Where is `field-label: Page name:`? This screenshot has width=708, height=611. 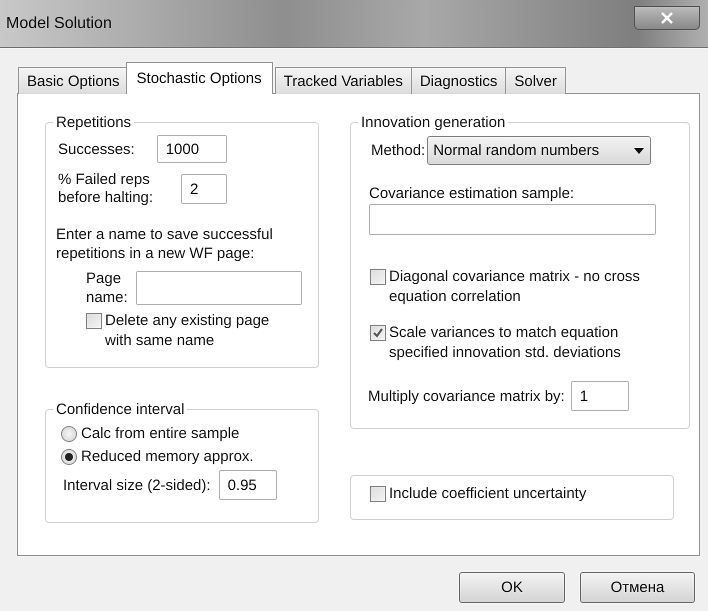 field-label: Page name: is located at coordinates (107, 288).